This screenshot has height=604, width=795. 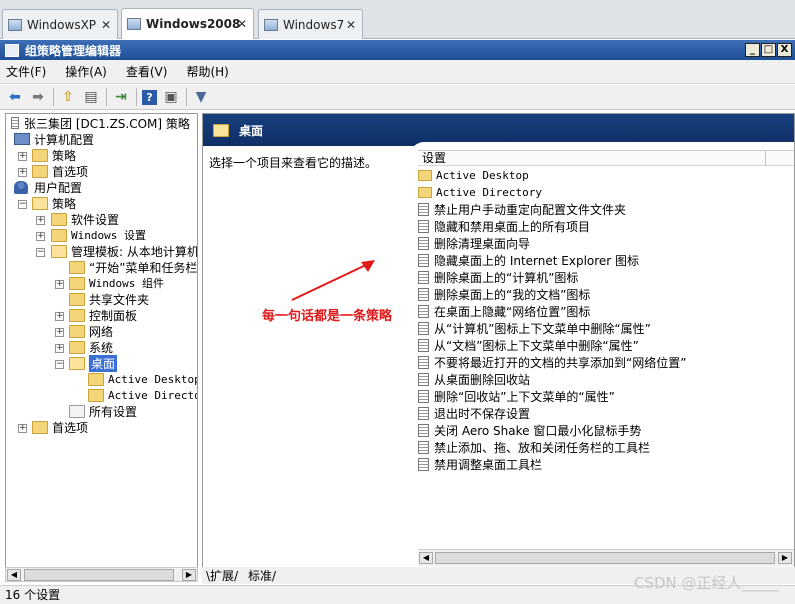 What do you see at coordinates (528, 260) in the screenshot?
I see `list-item-policy: 隐藏桌面上的 Internet Explorer 图标` at bounding box center [528, 260].